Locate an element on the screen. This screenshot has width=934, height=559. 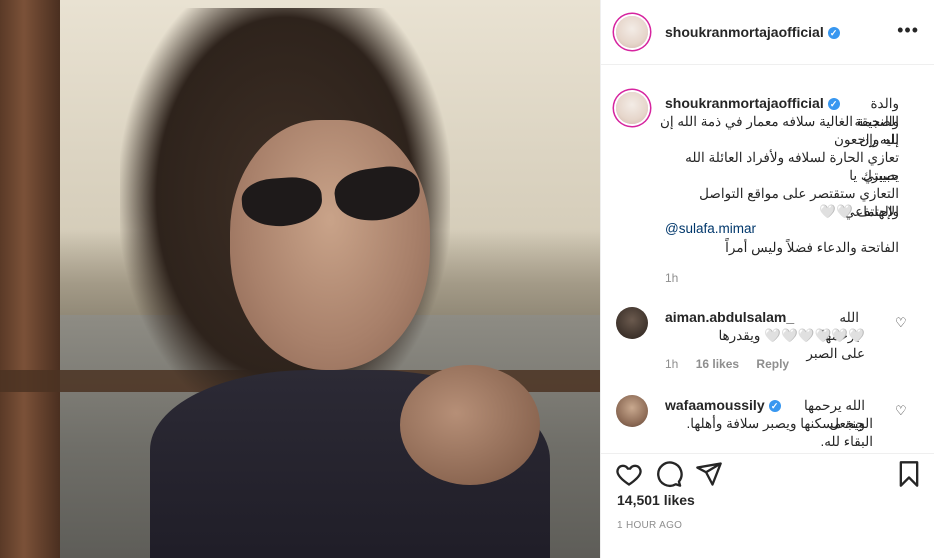
author-avatar is located at coordinates (632, 32).